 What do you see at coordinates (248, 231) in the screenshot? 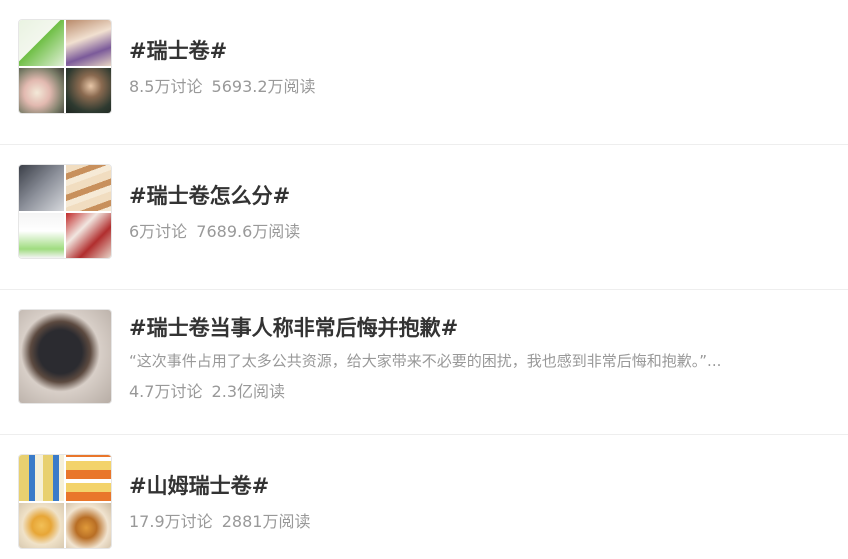
I see `read-count: 7689.6万阅读` at bounding box center [248, 231].